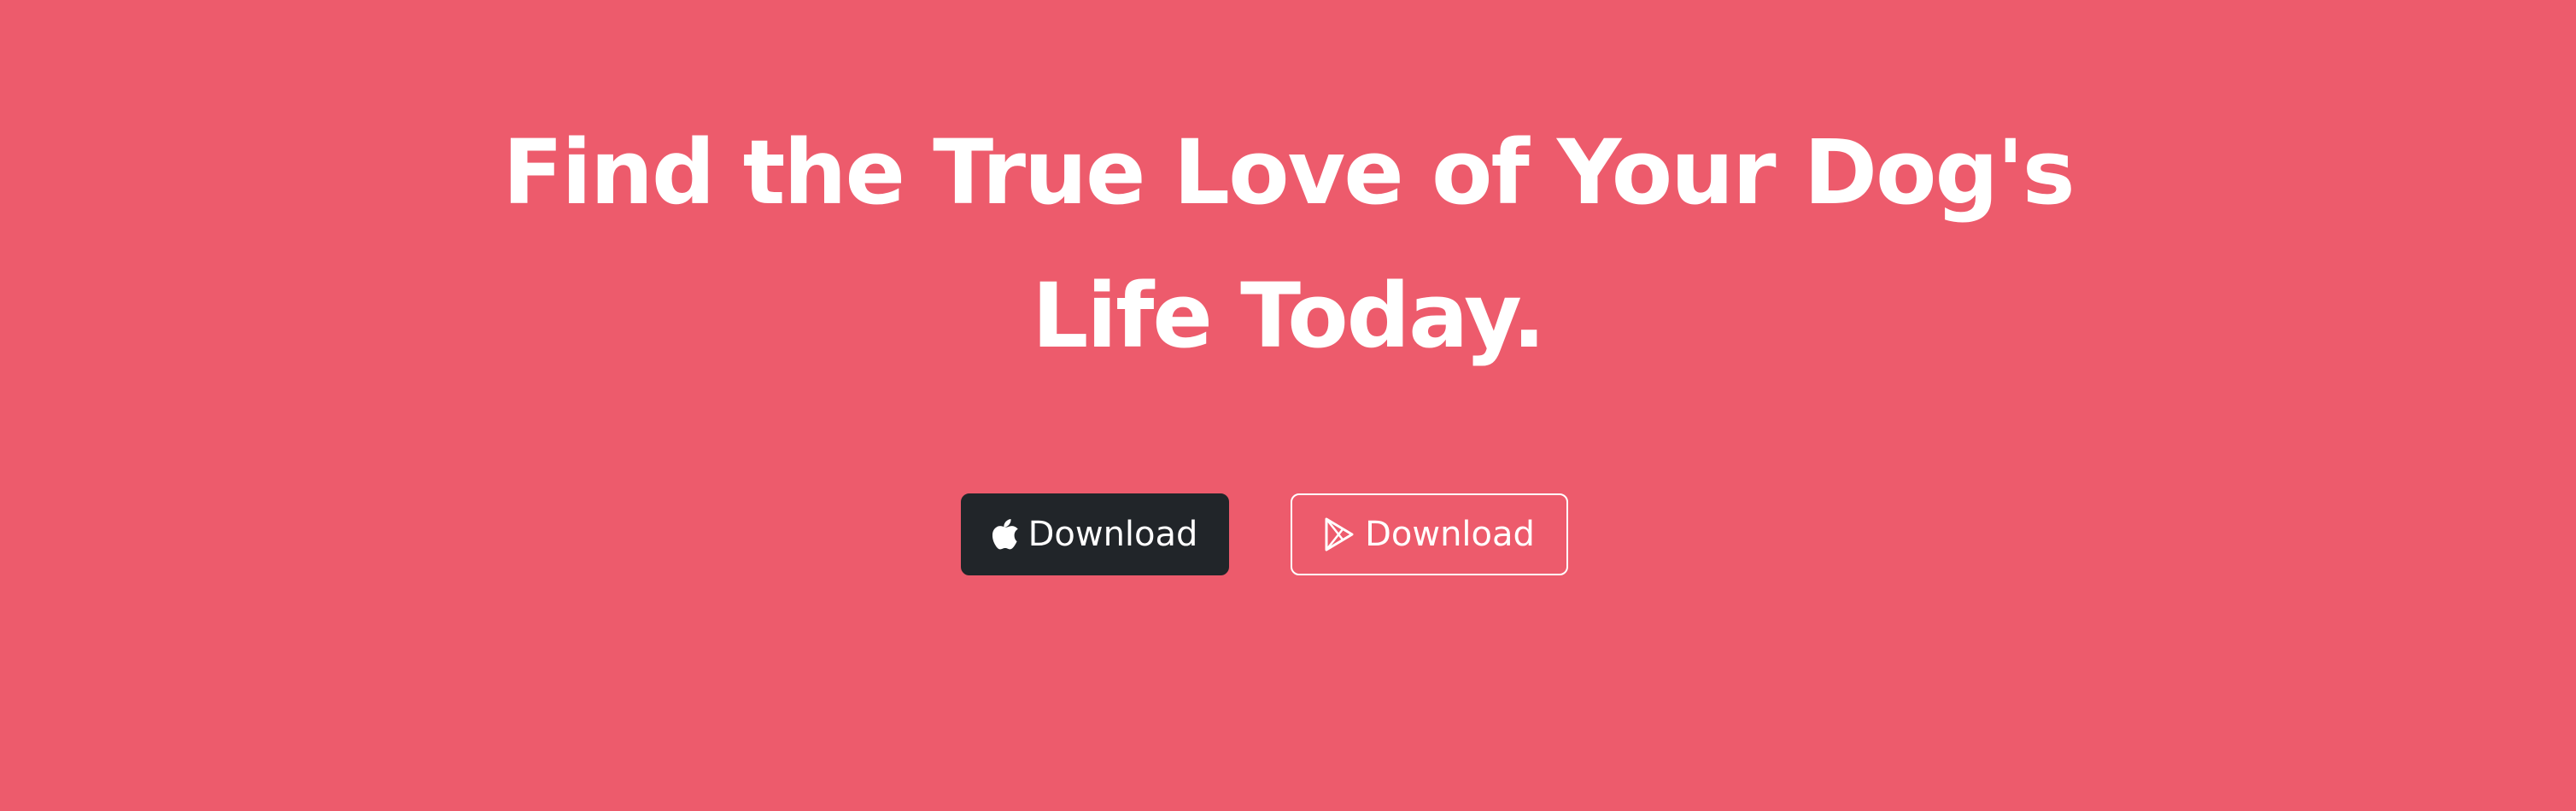 This screenshot has height=811, width=2576. What do you see at coordinates (1005, 534) in the screenshot?
I see `apple-icon` at bounding box center [1005, 534].